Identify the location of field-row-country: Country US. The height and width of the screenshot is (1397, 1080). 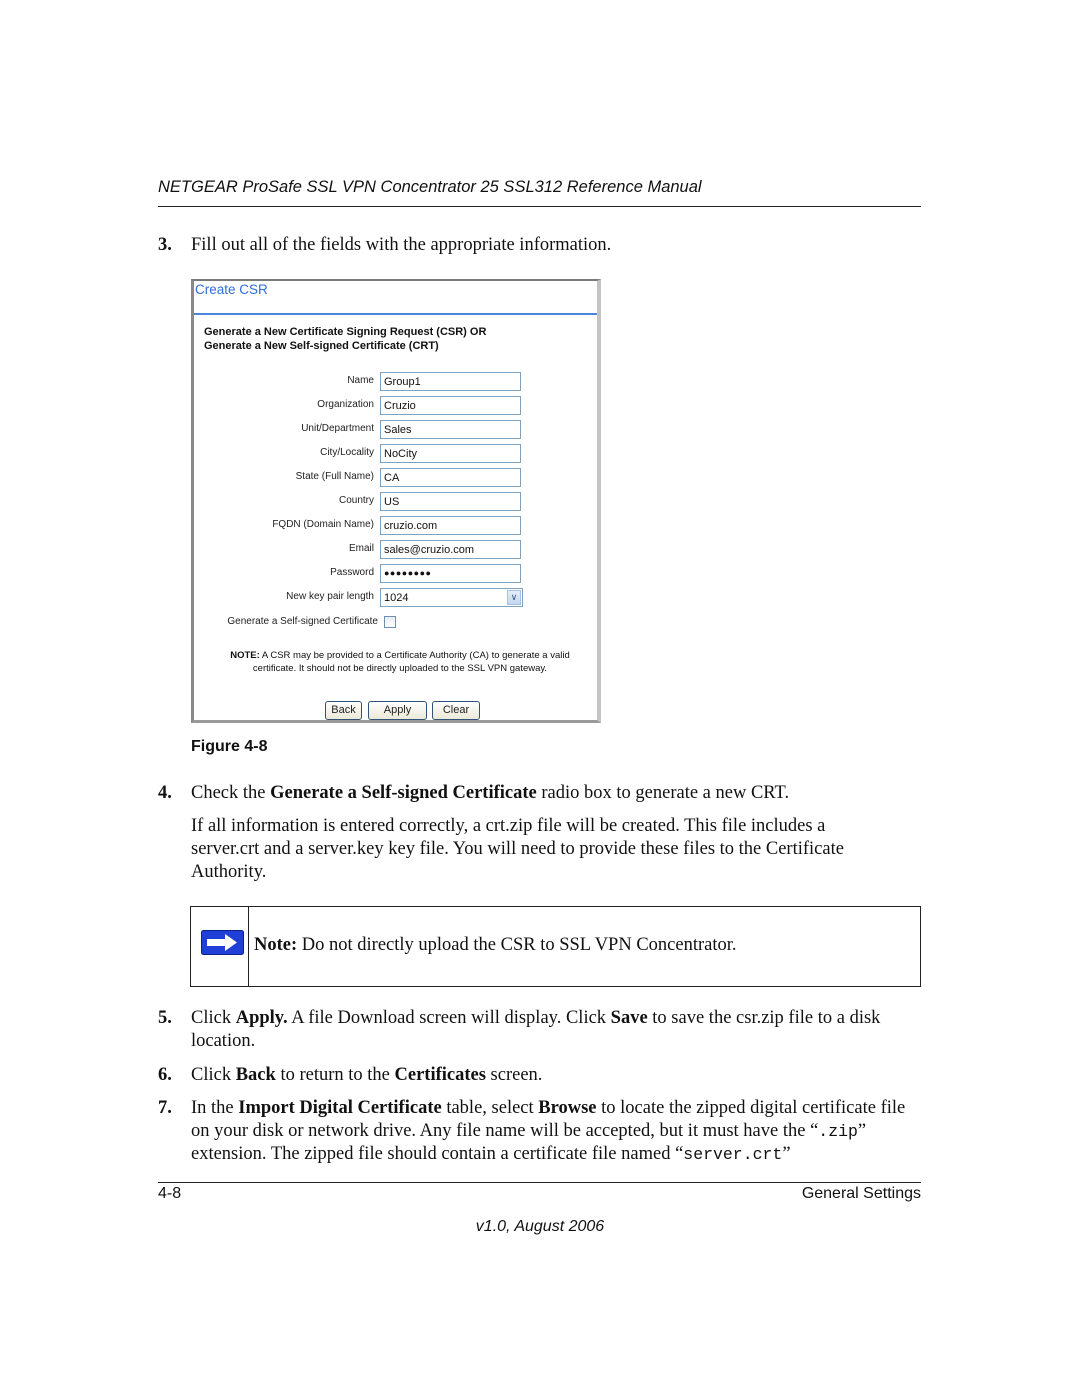
(394, 502).